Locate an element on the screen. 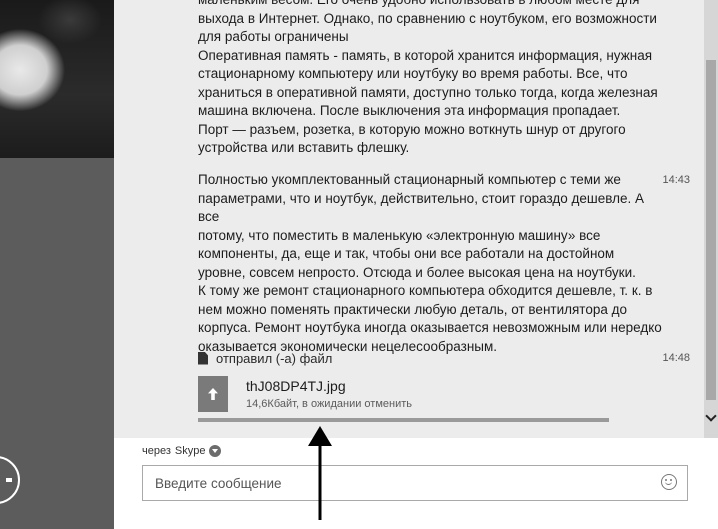  file-progress-bar is located at coordinates (403, 420).